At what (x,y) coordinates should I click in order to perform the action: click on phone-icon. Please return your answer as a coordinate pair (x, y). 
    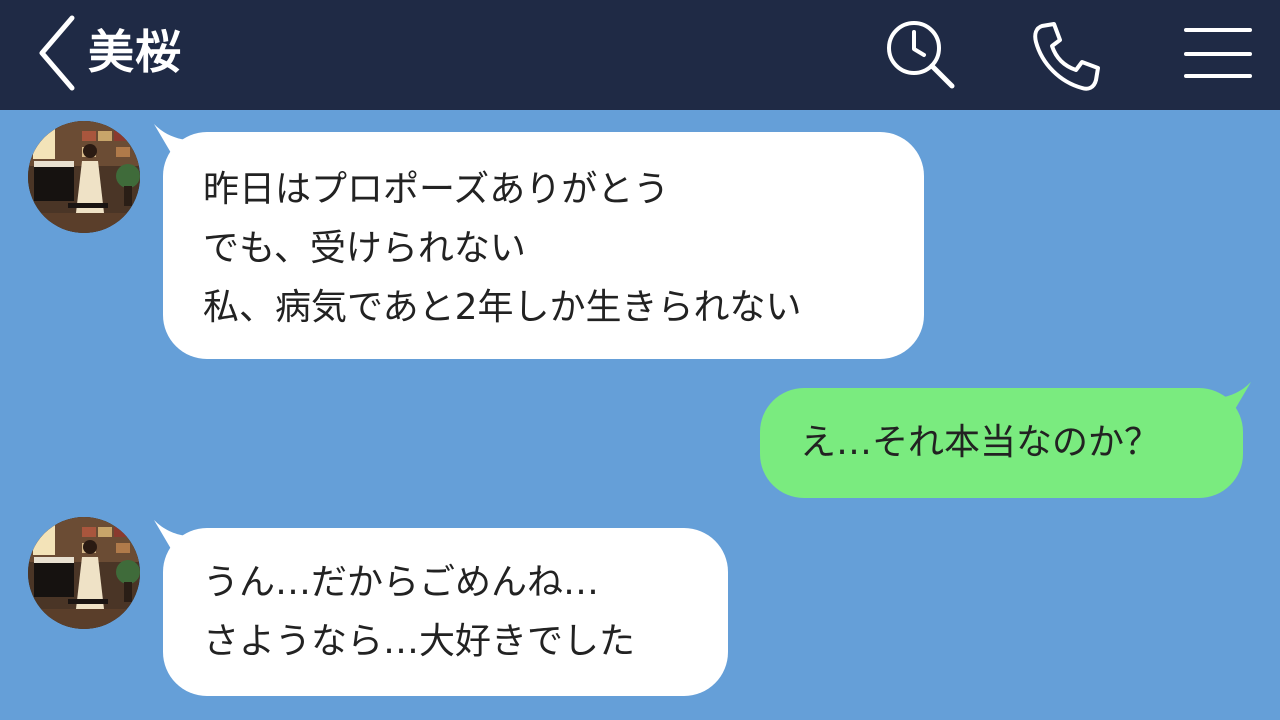
    Looking at the image, I should click on (1066, 56).